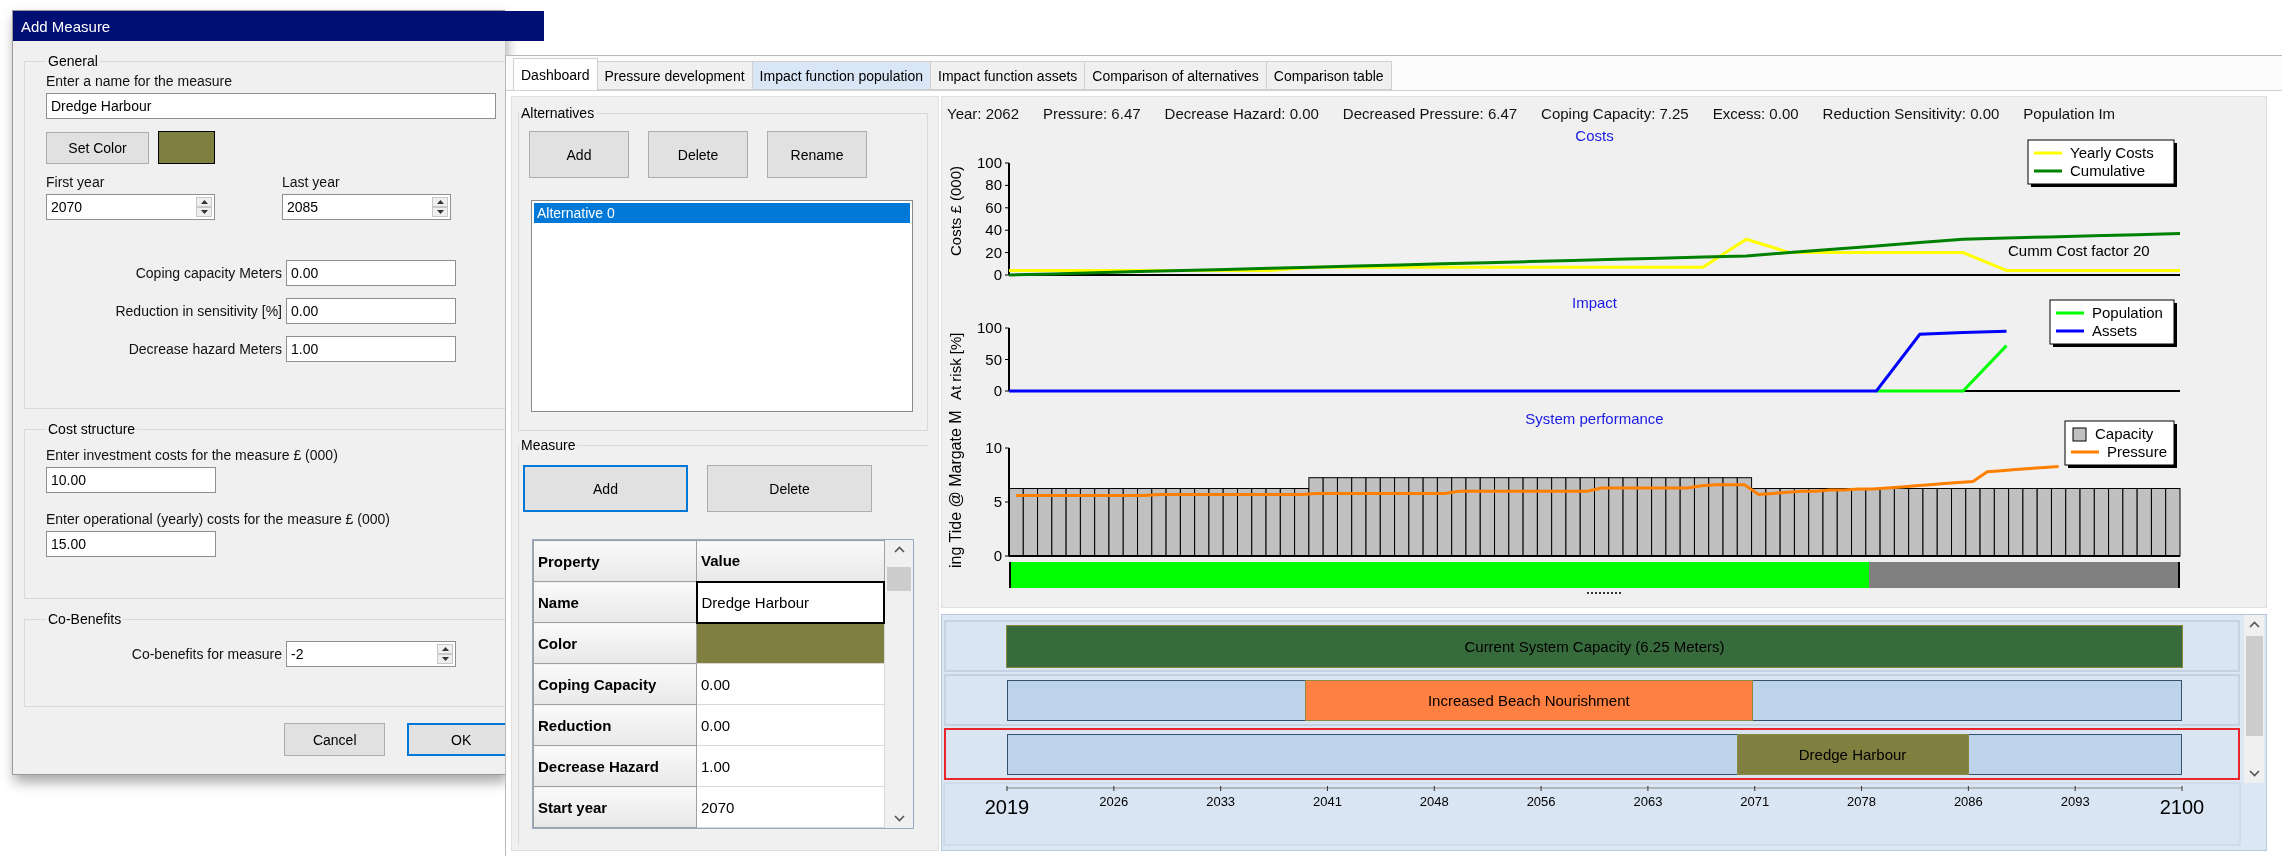 Image resolution: width=2282 pixels, height=856 pixels. I want to click on timeline-row: Increased Beach Nourishment, so click(1592, 700).